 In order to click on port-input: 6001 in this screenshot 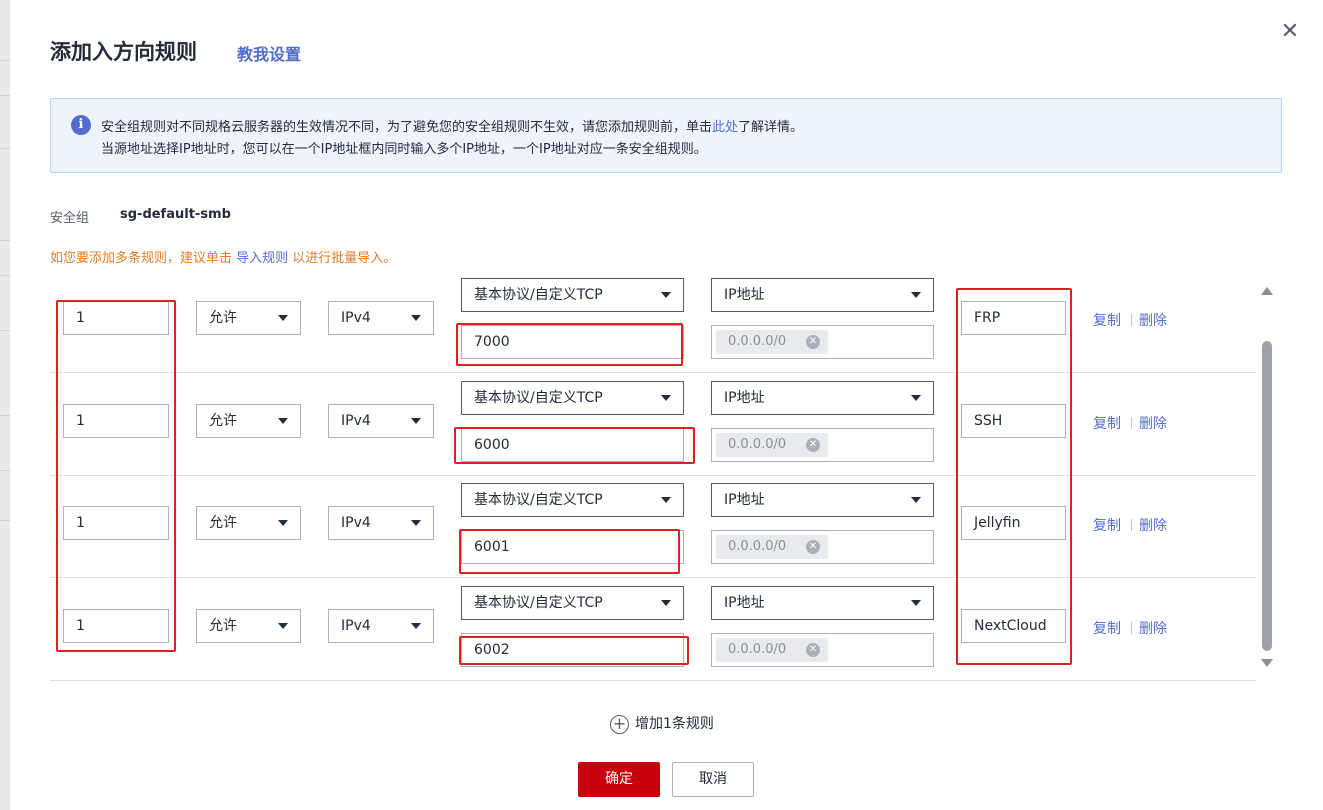, I will do `click(572, 547)`.